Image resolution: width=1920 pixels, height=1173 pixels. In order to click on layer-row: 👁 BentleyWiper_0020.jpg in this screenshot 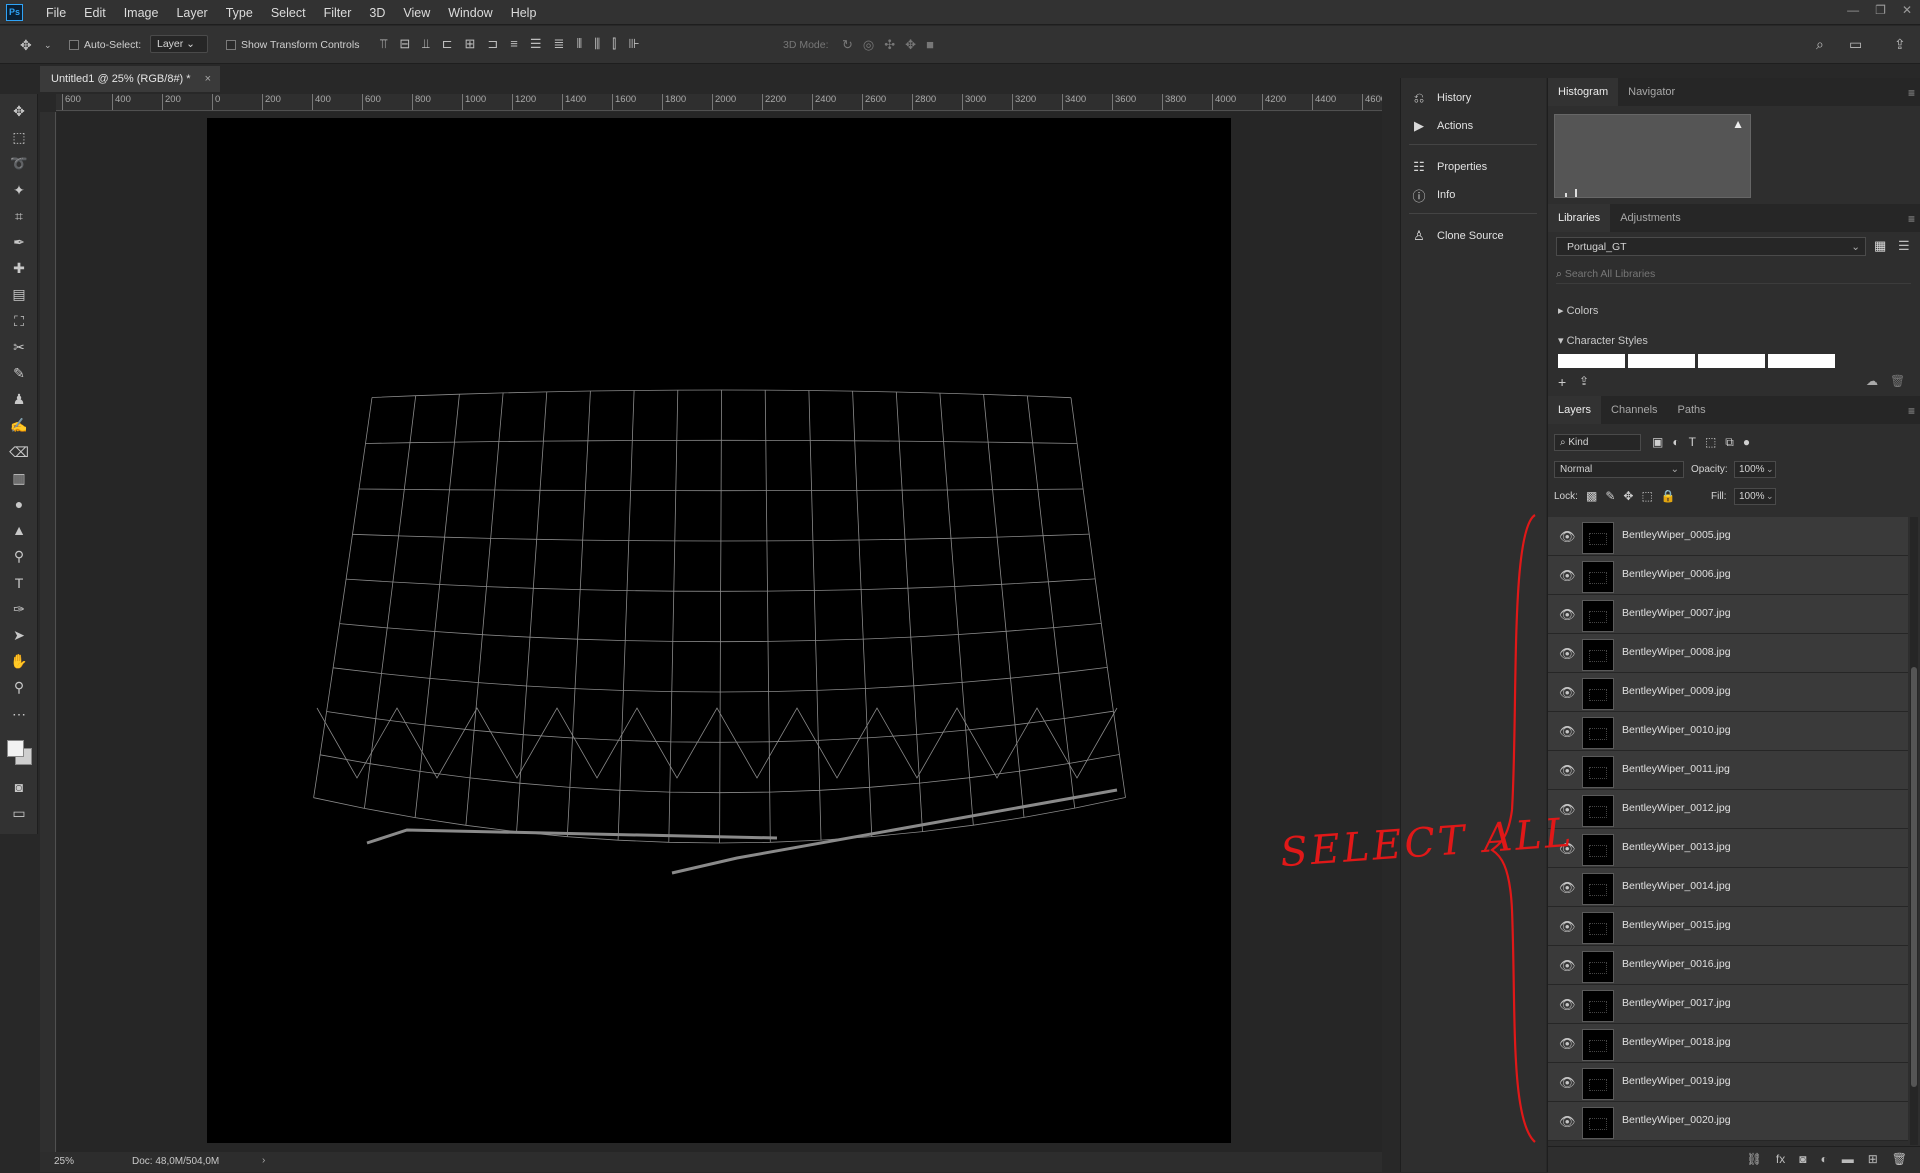, I will do `click(1728, 1121)`.